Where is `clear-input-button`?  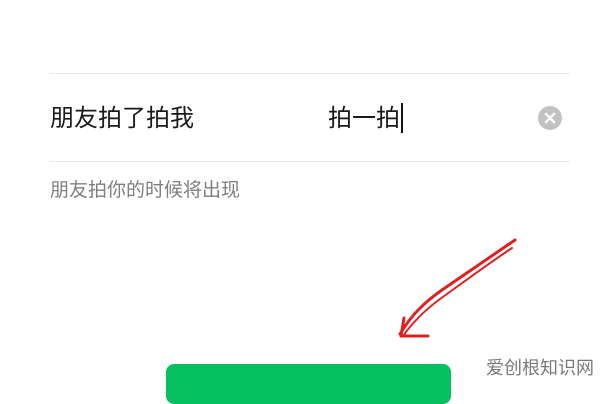
clear-input-button is located at coordinates (550, 118).